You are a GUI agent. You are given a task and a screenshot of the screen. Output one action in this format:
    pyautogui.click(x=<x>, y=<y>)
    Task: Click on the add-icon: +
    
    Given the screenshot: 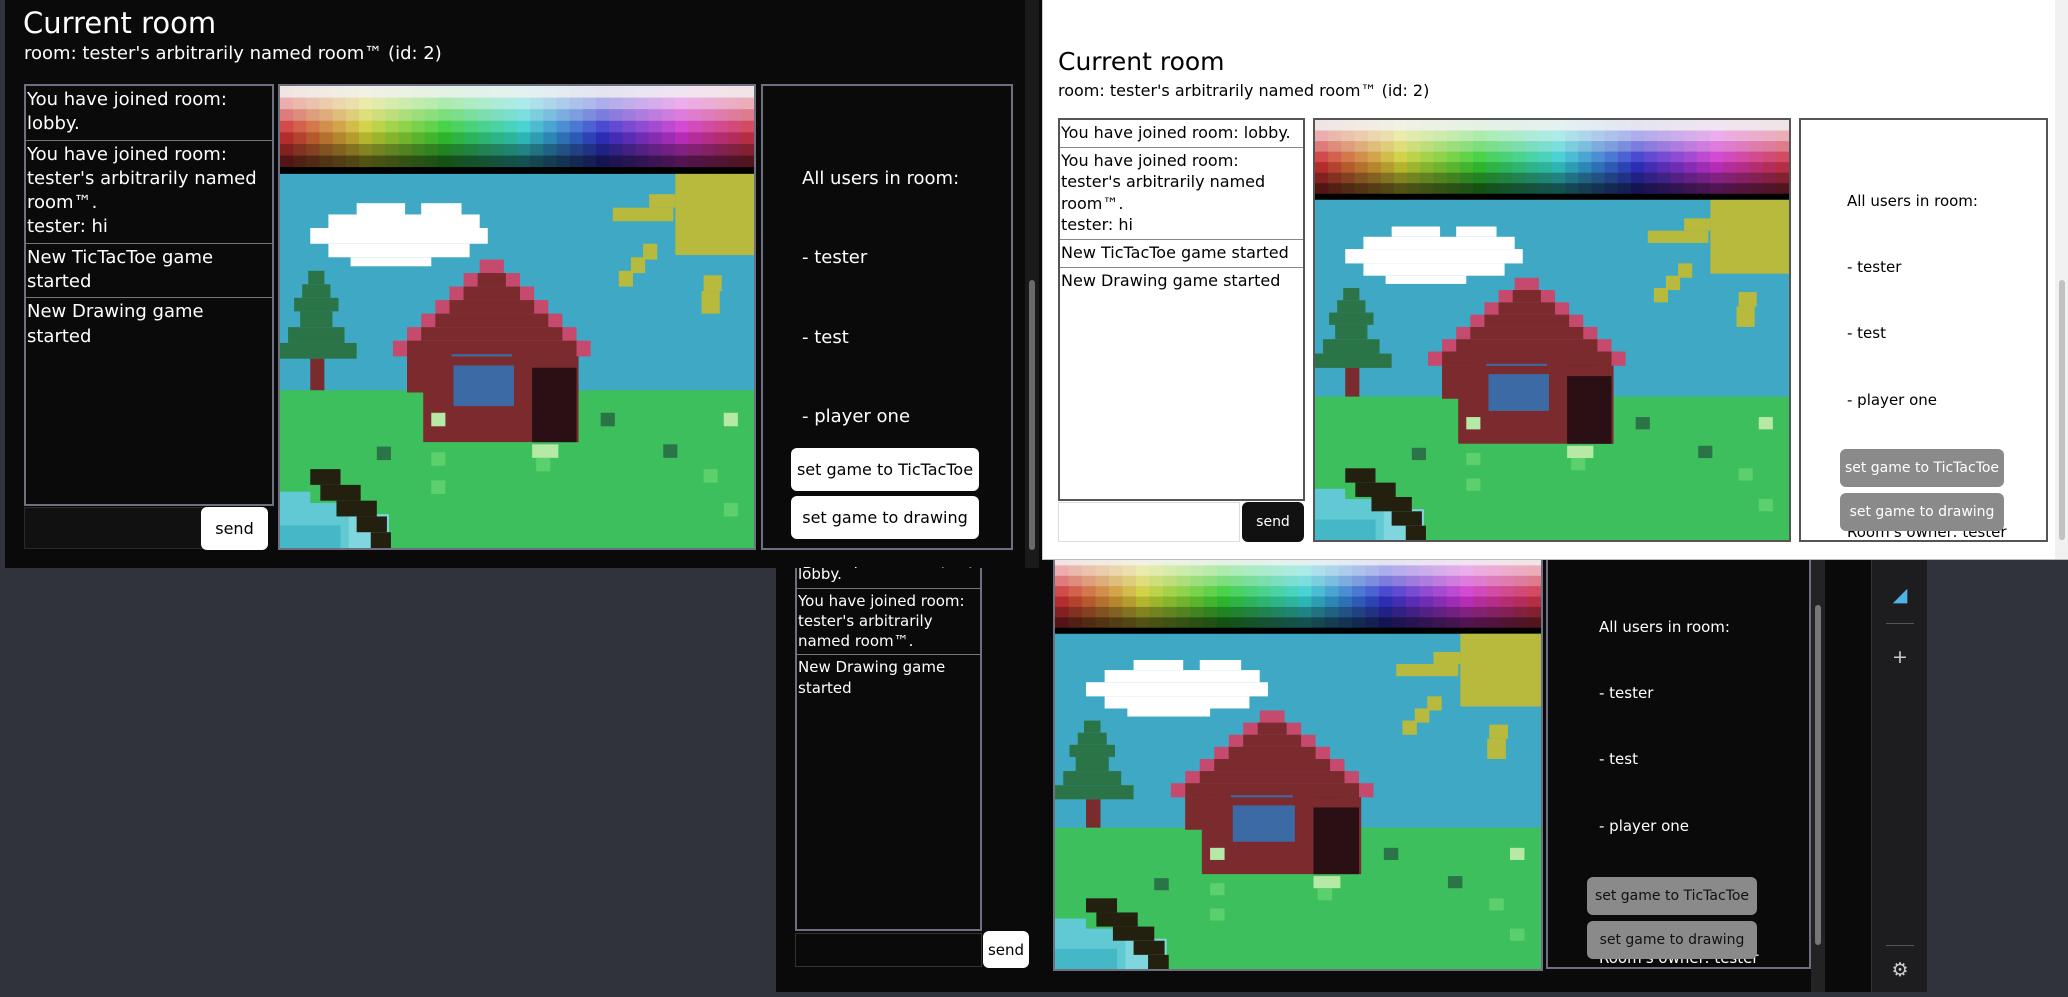 What is the action you would take?
    pyautogui.click(x=1900, y=657)
    